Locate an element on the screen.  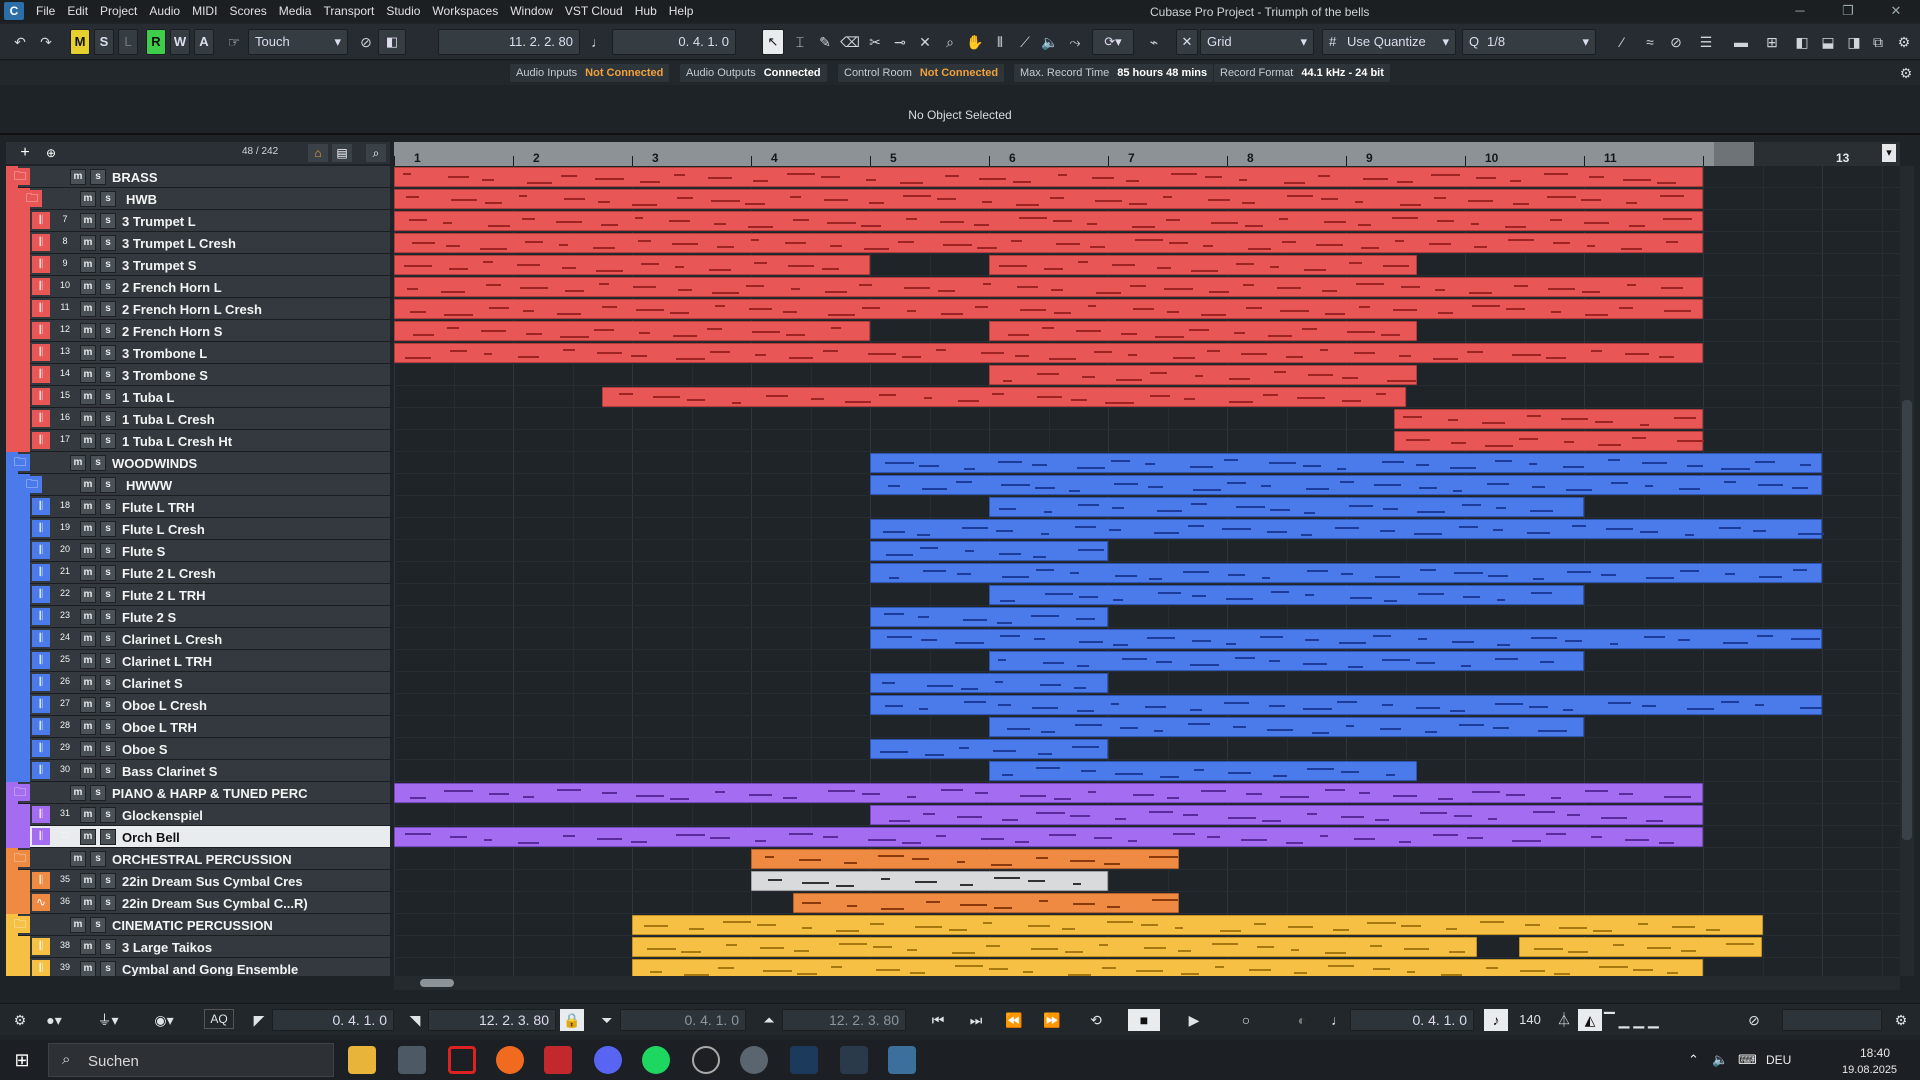
track-name: HWWW is located at coordinates (149, 485).